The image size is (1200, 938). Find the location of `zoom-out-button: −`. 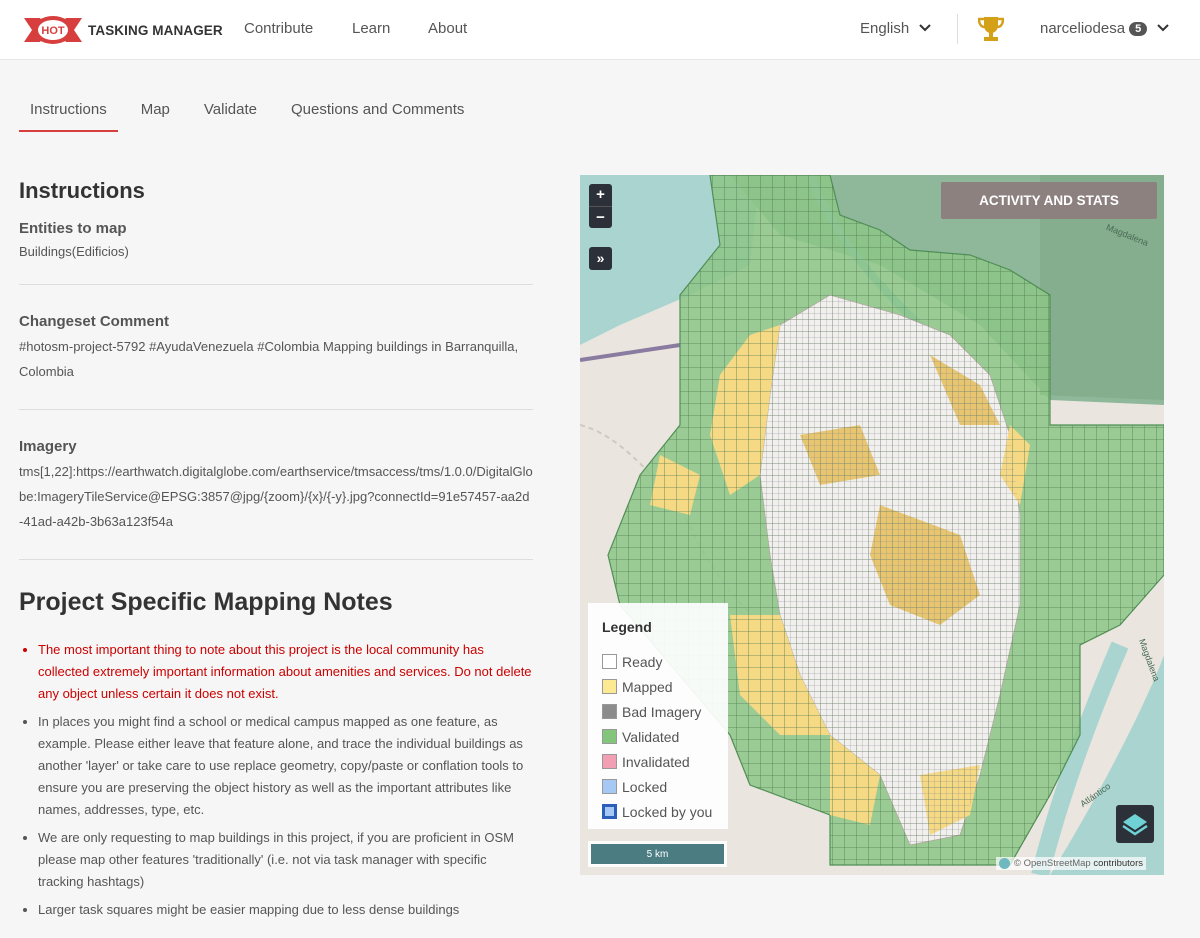

zoom-out-button: − is located at coordinates (600, 217).